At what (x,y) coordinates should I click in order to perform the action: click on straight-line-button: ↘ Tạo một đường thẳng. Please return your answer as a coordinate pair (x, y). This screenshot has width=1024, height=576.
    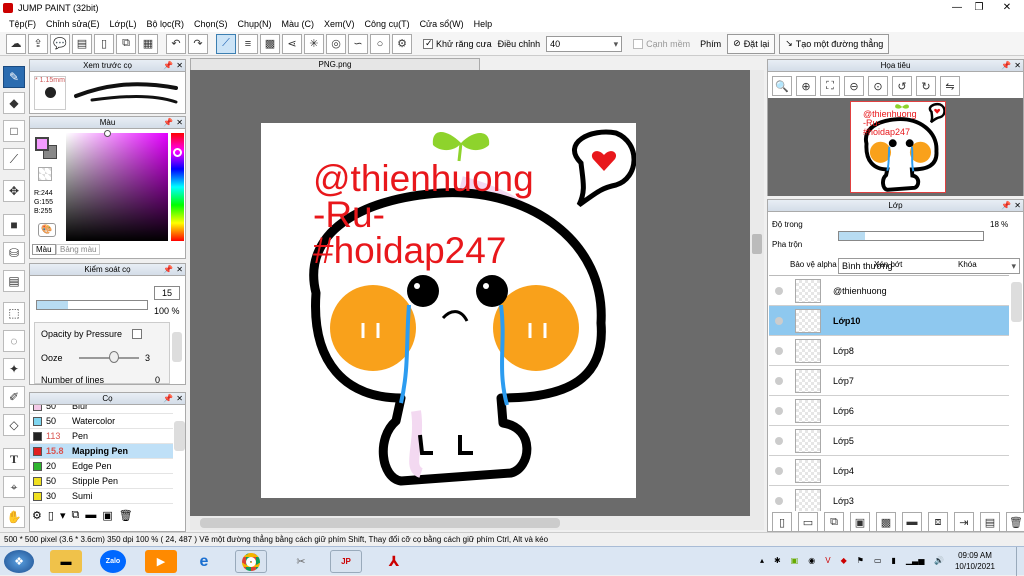
    Looking at the image, I should click on (834, 43).